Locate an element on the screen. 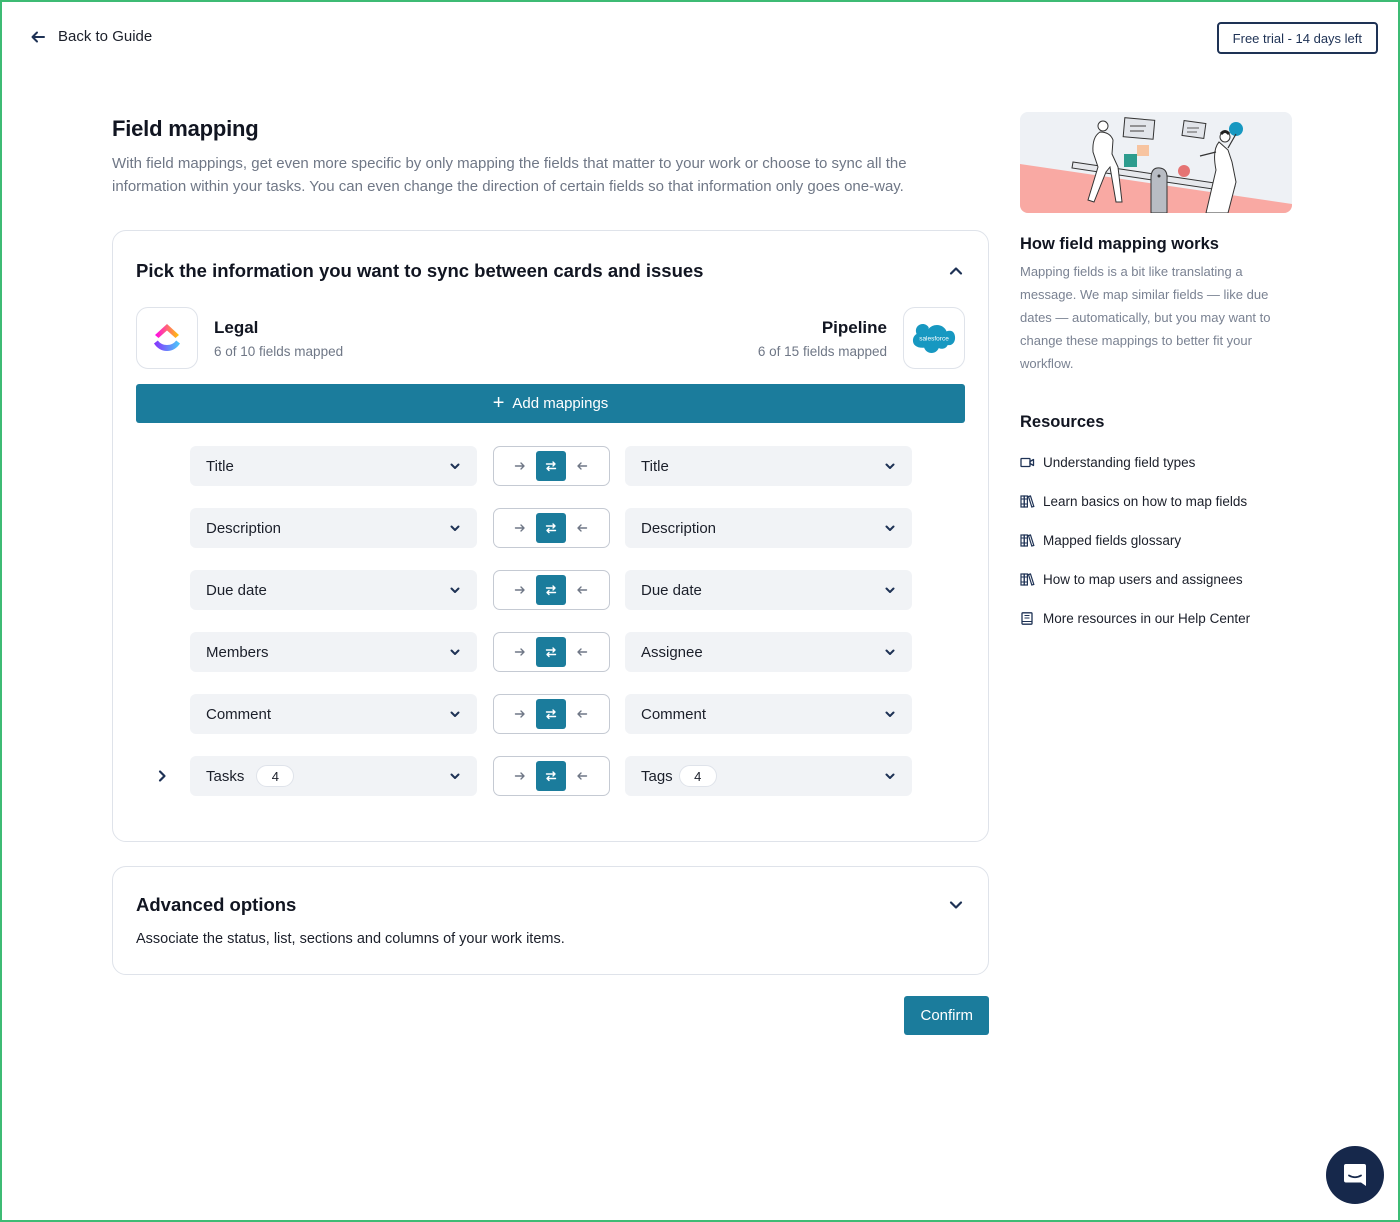  chevron-right-icon is located at coordinates (162, 776).